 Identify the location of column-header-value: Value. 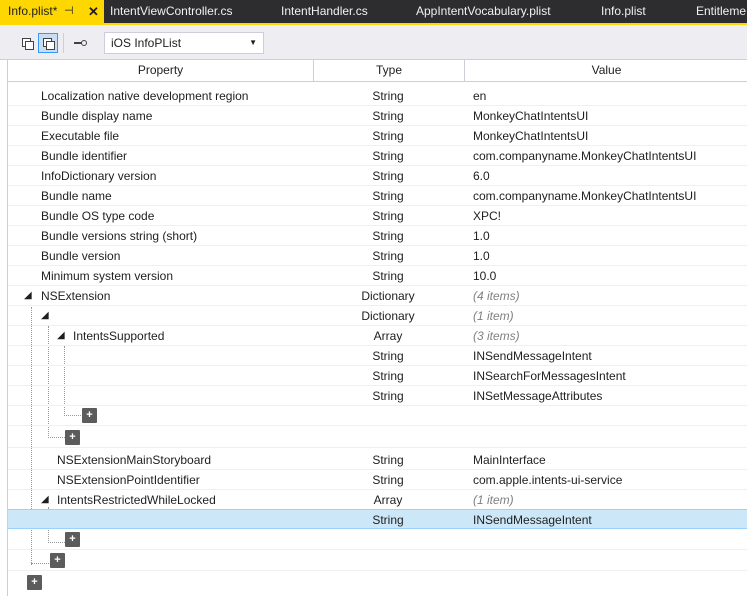
(606, 70).